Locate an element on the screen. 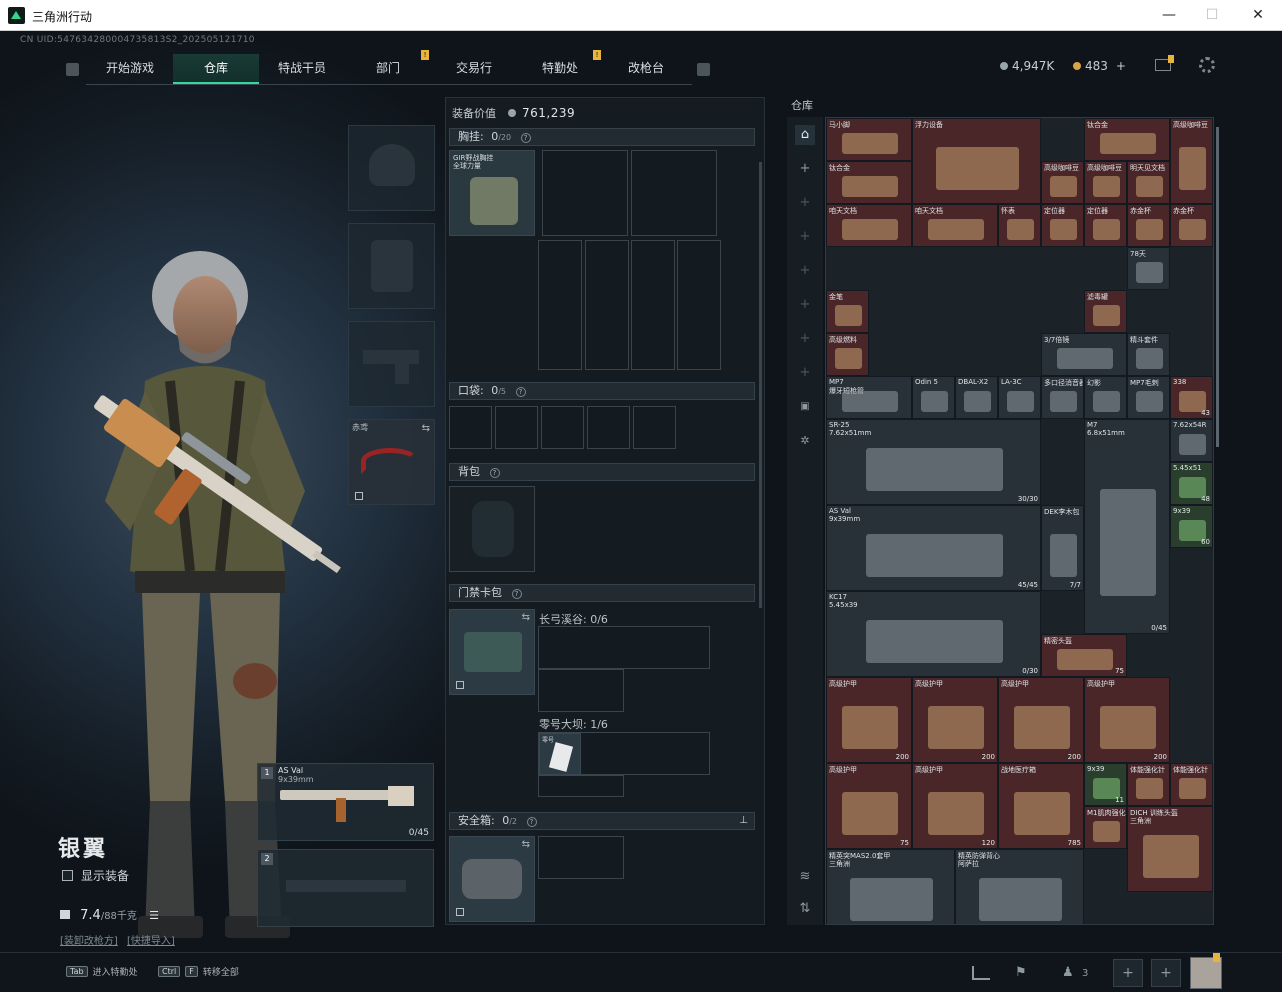 The width and height of the screenshot is (1282, 992). team-icon: ♟ is located at coordinates (1068, 972).